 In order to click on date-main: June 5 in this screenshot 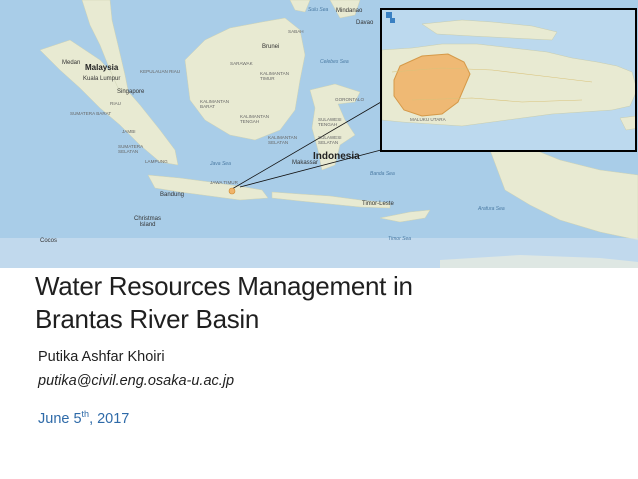, I will do `click(60, 419)`.